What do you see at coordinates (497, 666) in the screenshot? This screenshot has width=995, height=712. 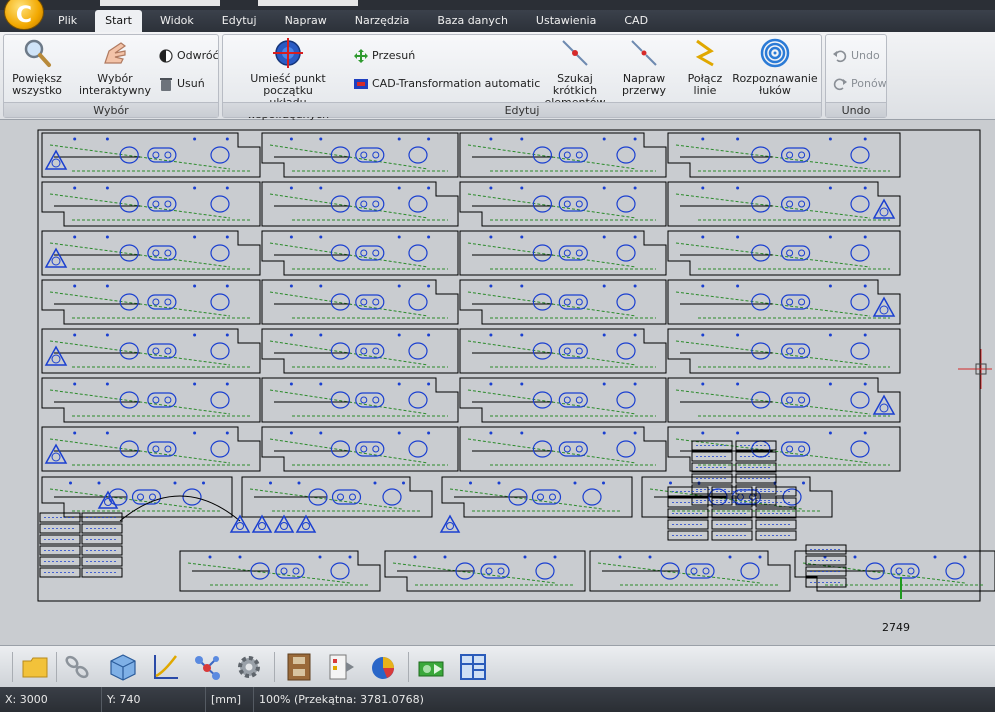 I see `bottom-toolbar` at bounding box center [497, 666].